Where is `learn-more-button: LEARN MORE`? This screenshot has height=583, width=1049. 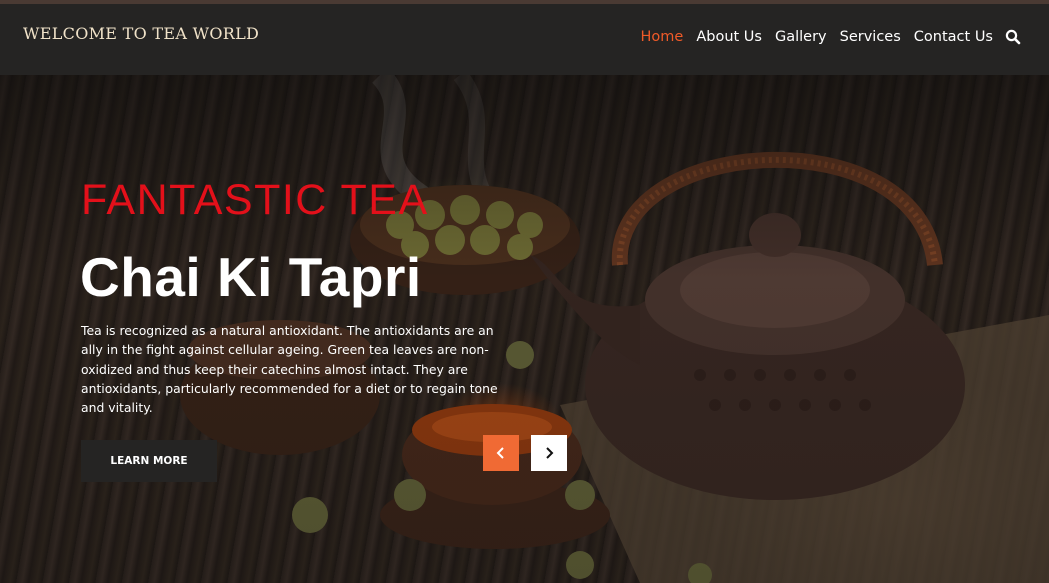
learn-more-button: LEARN MORE is located at coordinates (149, 461).